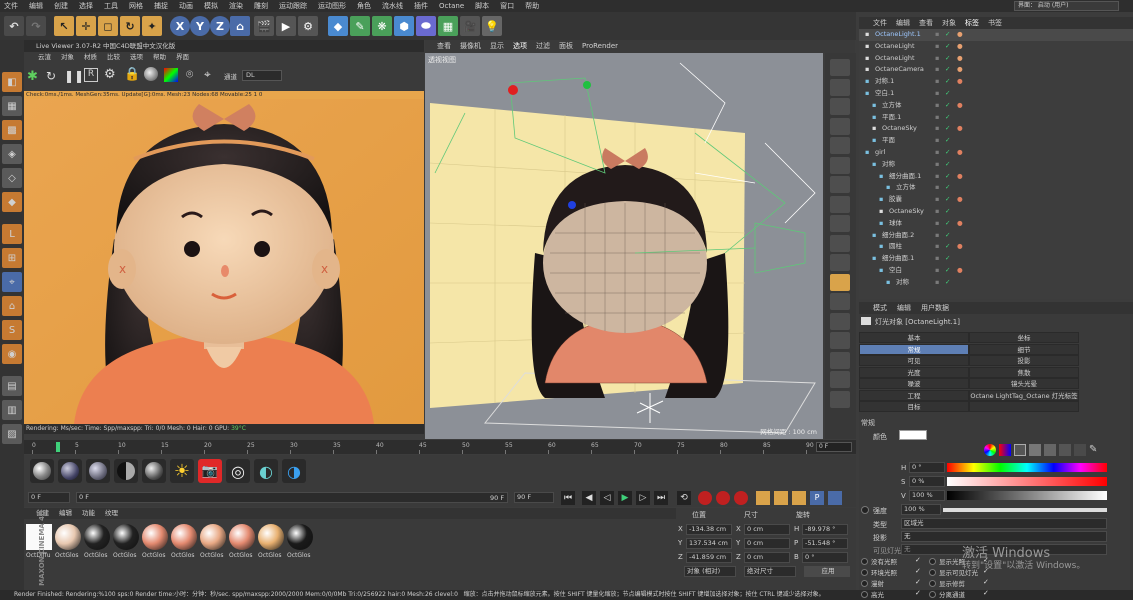 The image size is (1133, 600). I want to click on size-mode-dropdown: 绝对尺寸, so click(770, 571).